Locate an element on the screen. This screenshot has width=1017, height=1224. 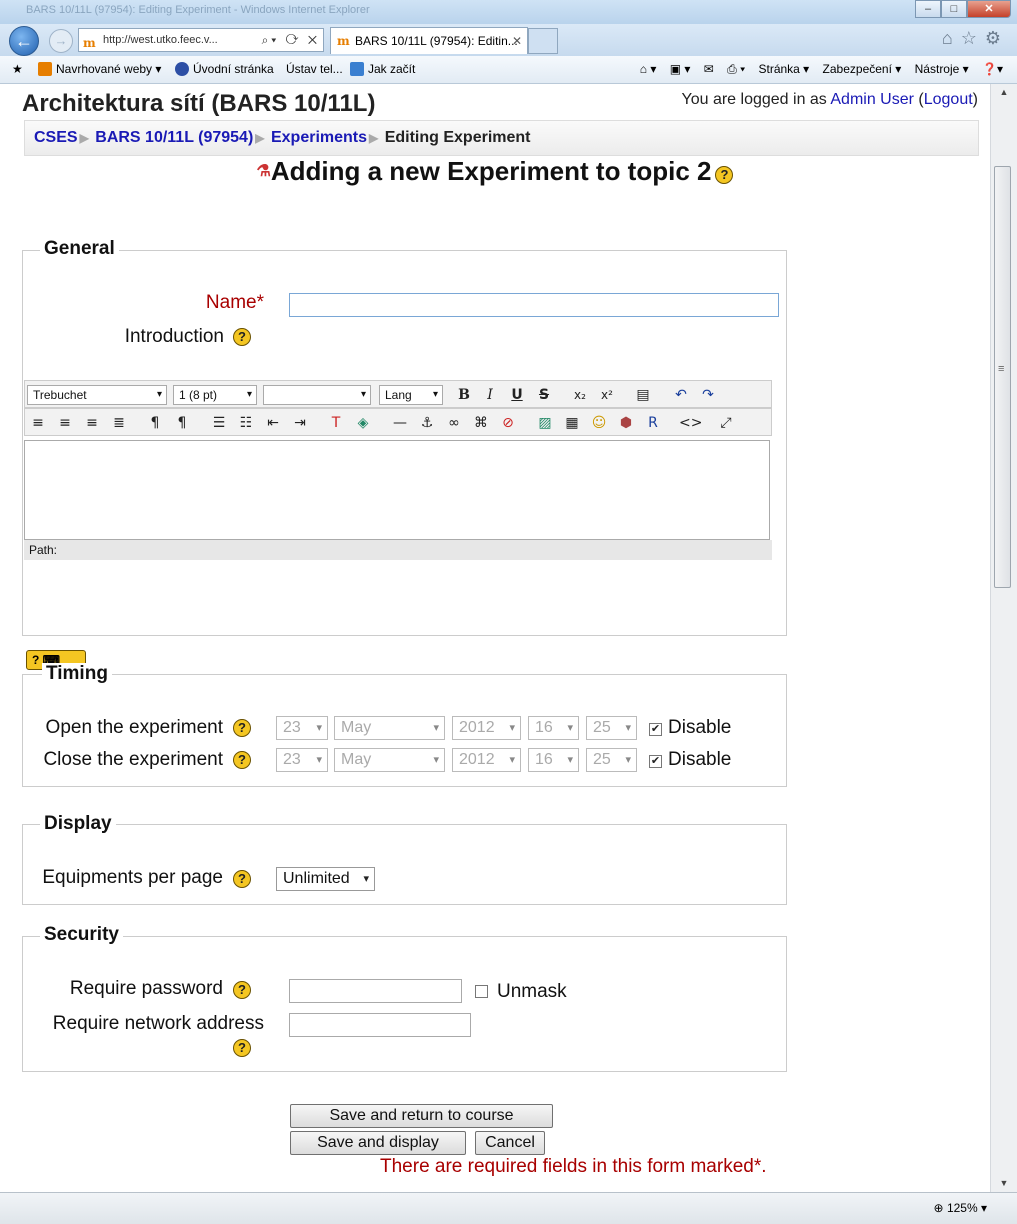
underline-icon: U is located at coordinates (517, 395).